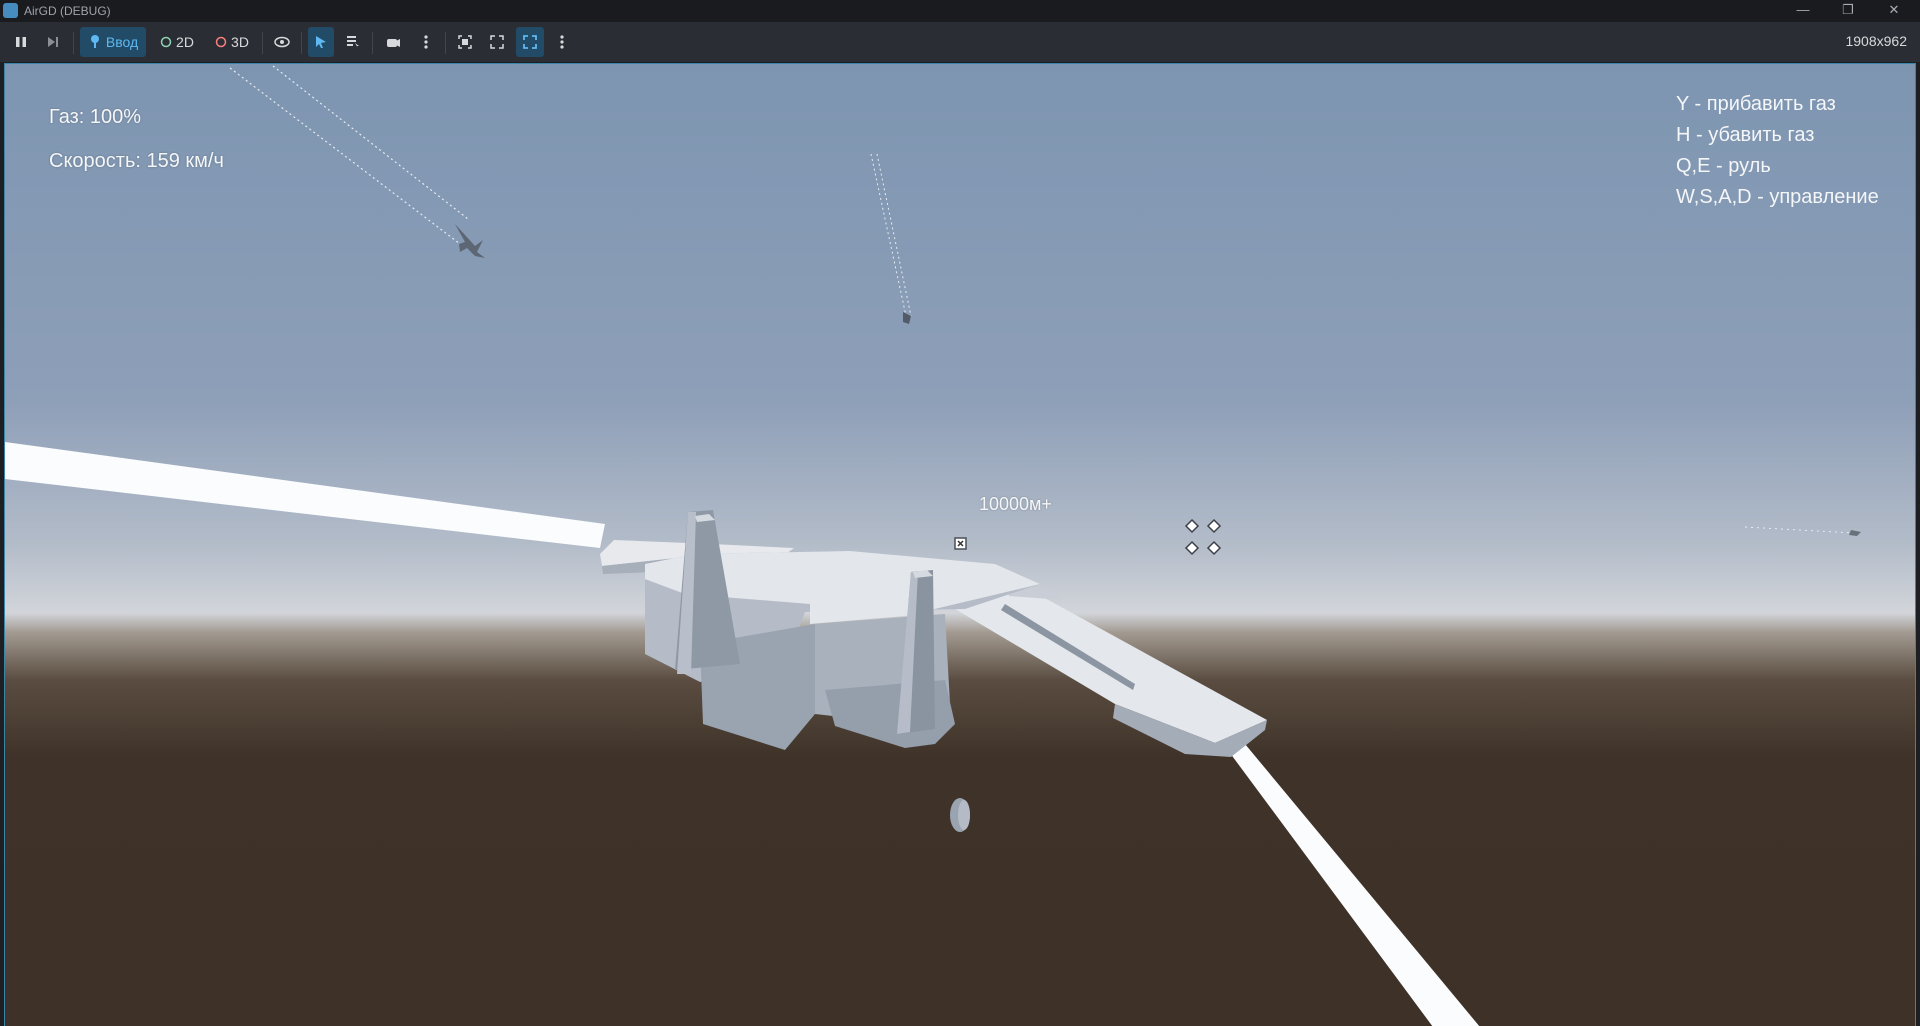  I want to click on fit-window-icon, so click(530, 42).